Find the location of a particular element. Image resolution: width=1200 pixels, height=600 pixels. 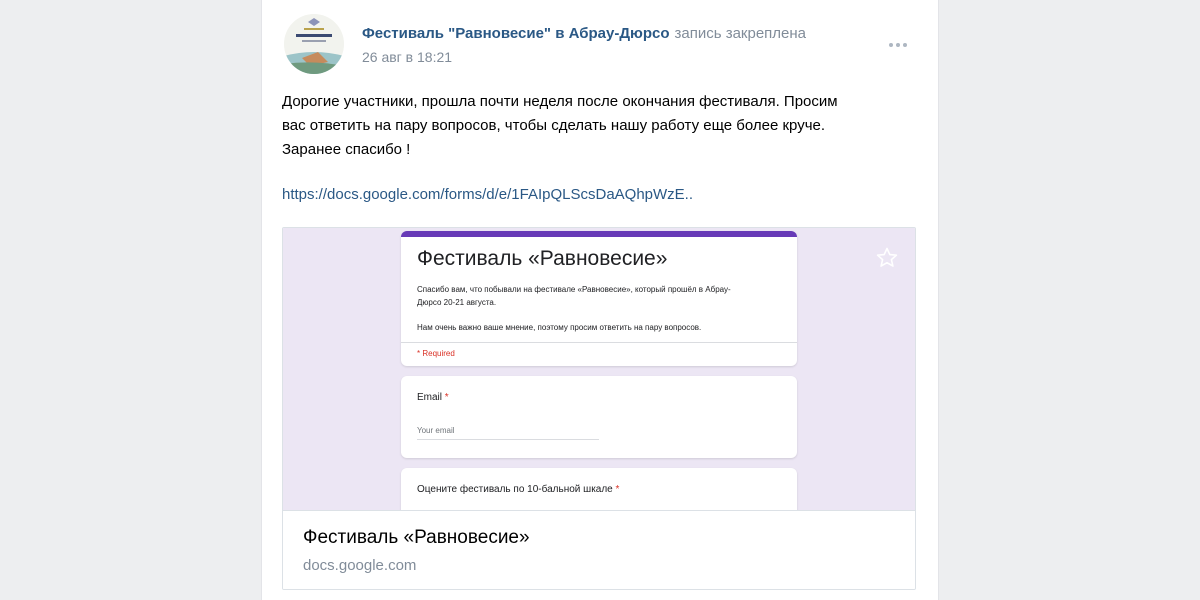

form-rating-card: Оцените фестиваль по 10-бальной шкале * is located at coordinates (599, 489).